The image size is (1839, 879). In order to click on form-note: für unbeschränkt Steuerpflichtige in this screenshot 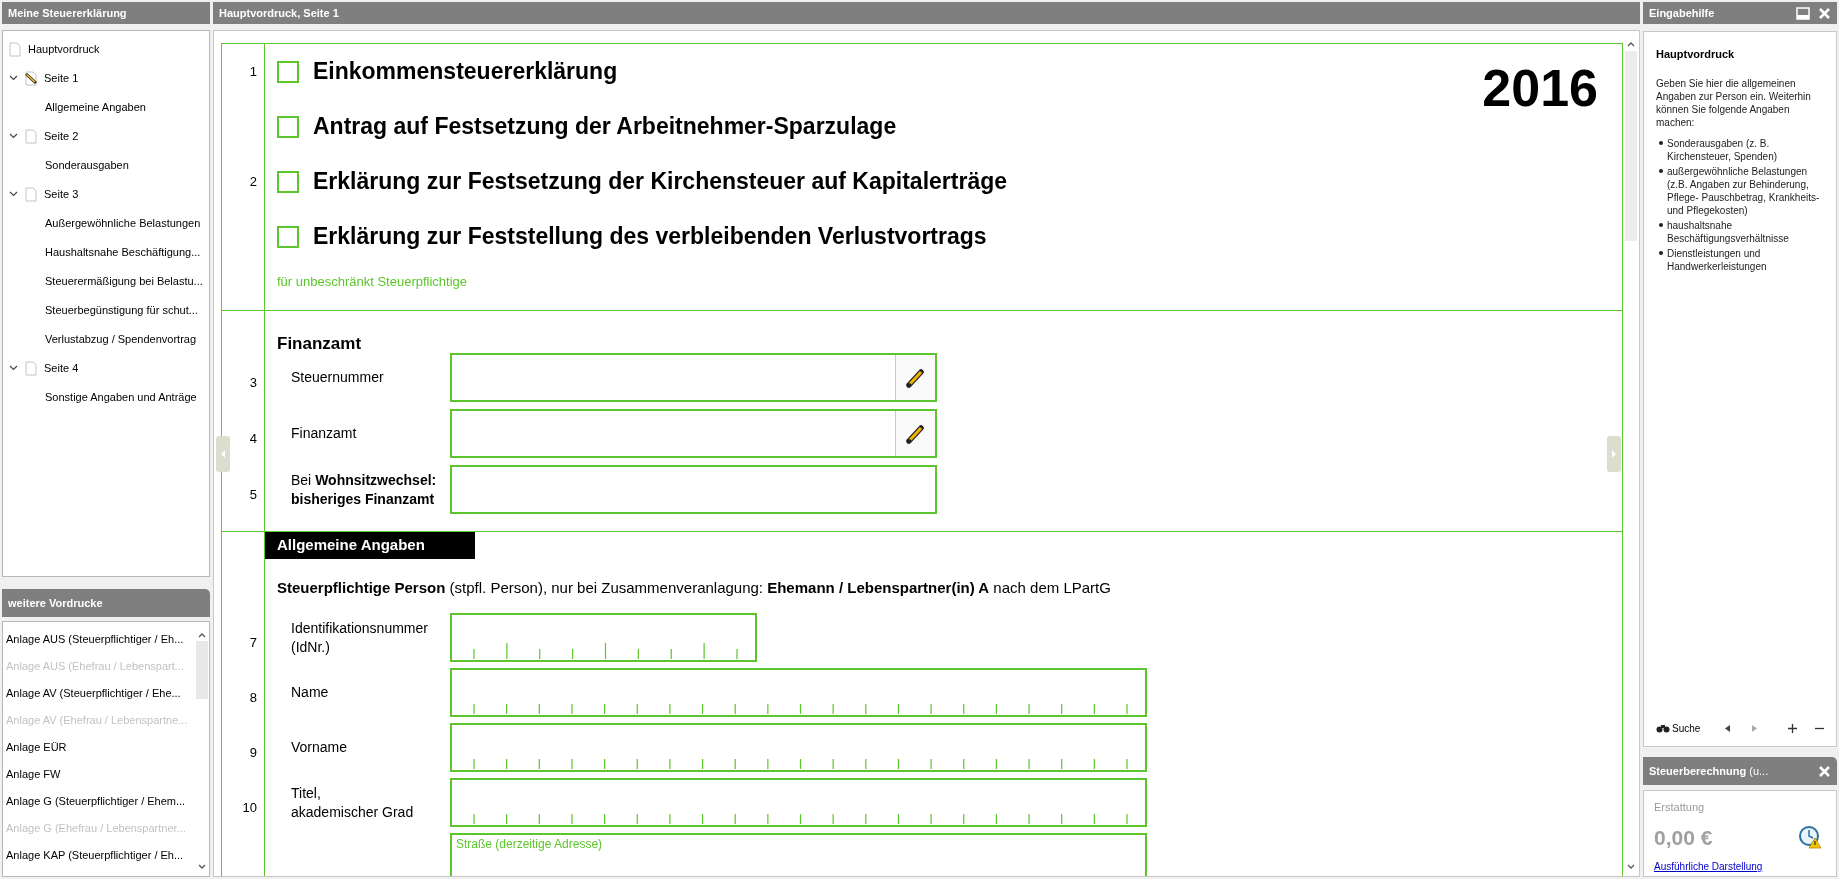, I will do `click(372, 282)`.